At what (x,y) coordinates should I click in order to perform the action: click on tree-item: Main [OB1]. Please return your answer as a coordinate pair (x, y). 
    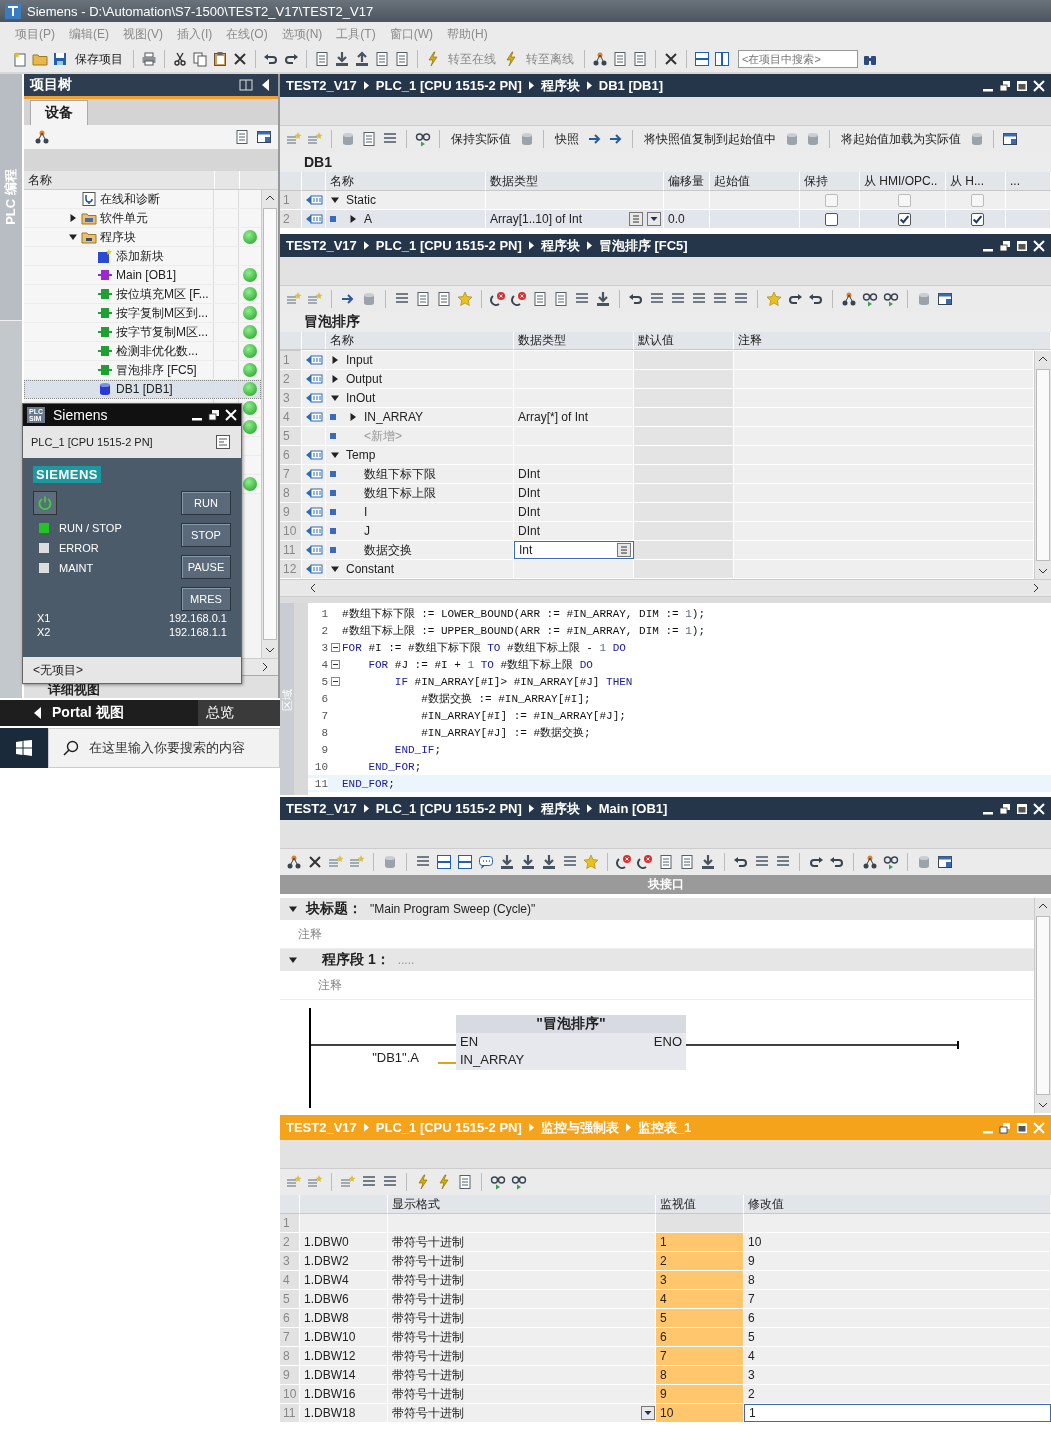
    Looking at the image, I should click on (142, 275).